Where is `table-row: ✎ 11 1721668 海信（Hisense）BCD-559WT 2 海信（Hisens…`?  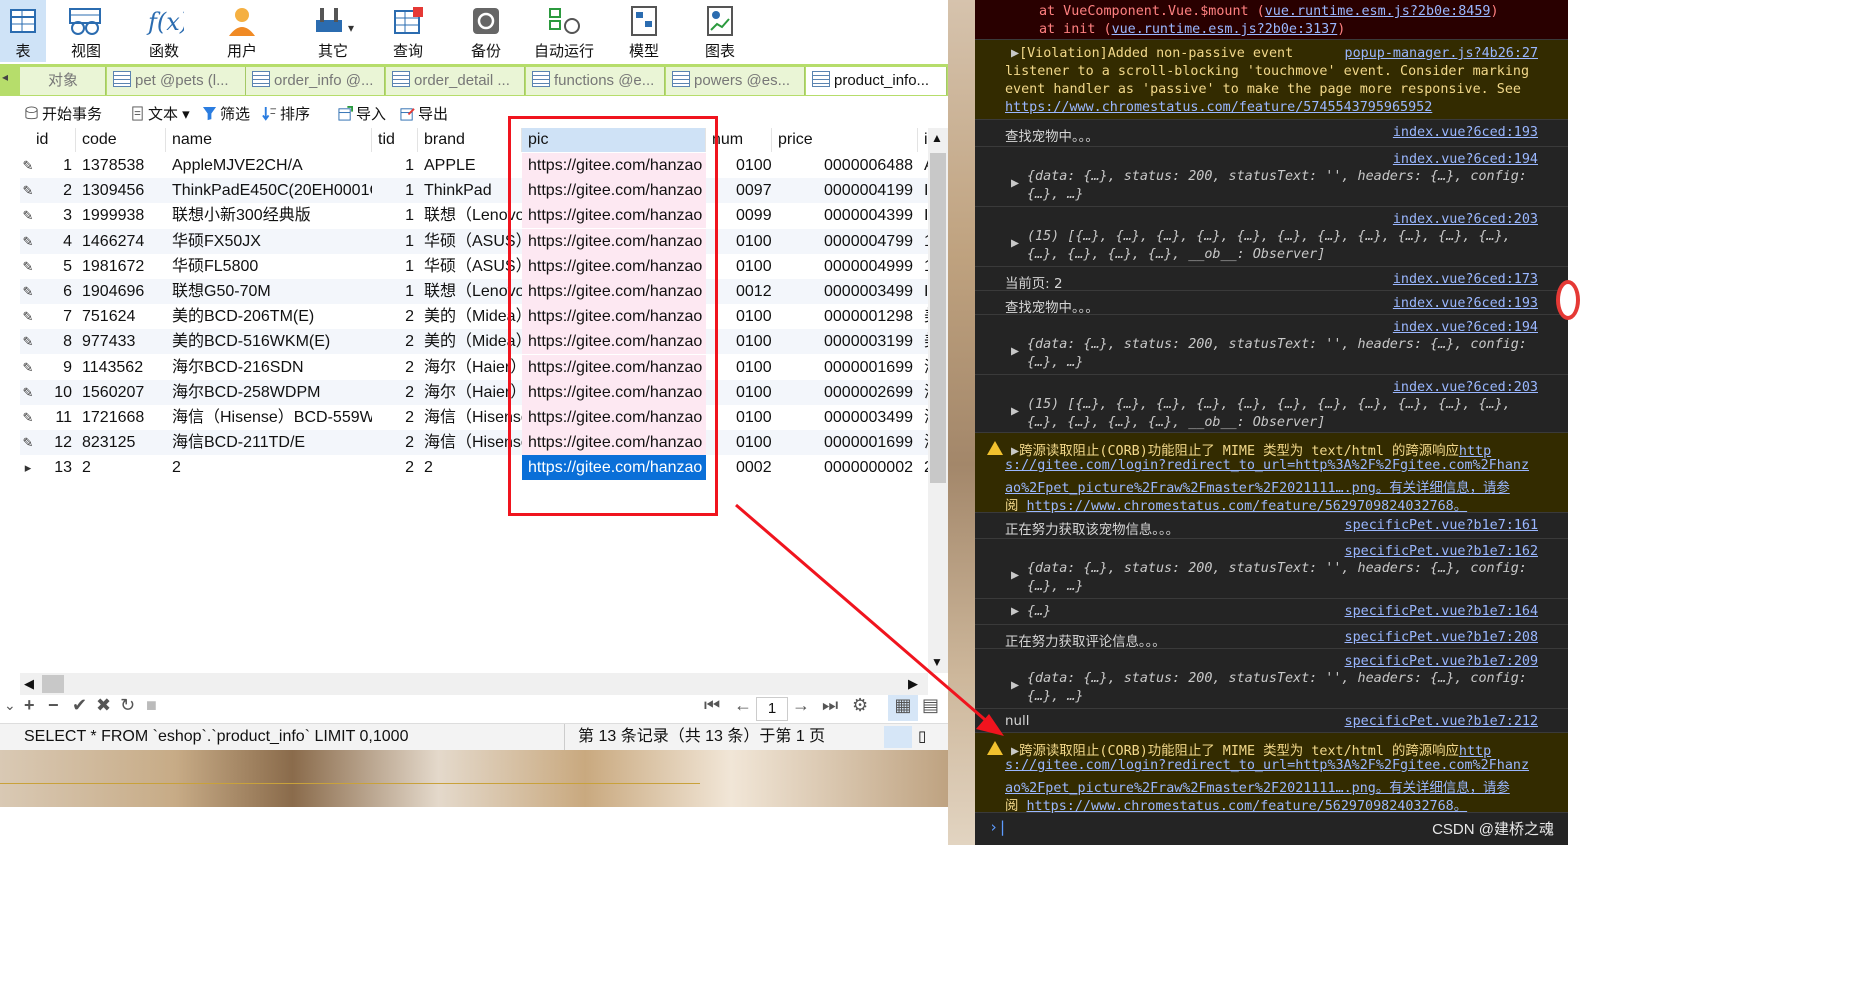
table-row: ✎ 11 1721668 海信（Hisense）BCD-559WT 2 海信（Hisens… is located at coordinates (474, 417).